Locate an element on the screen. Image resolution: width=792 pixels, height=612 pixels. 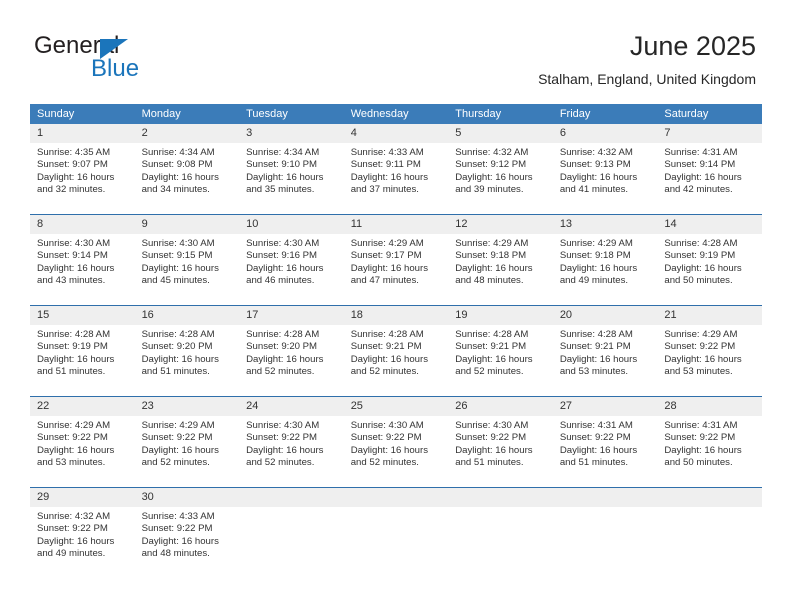
sunset-text: Sunset: 9:07 PM is located at coordinates (72, 165).